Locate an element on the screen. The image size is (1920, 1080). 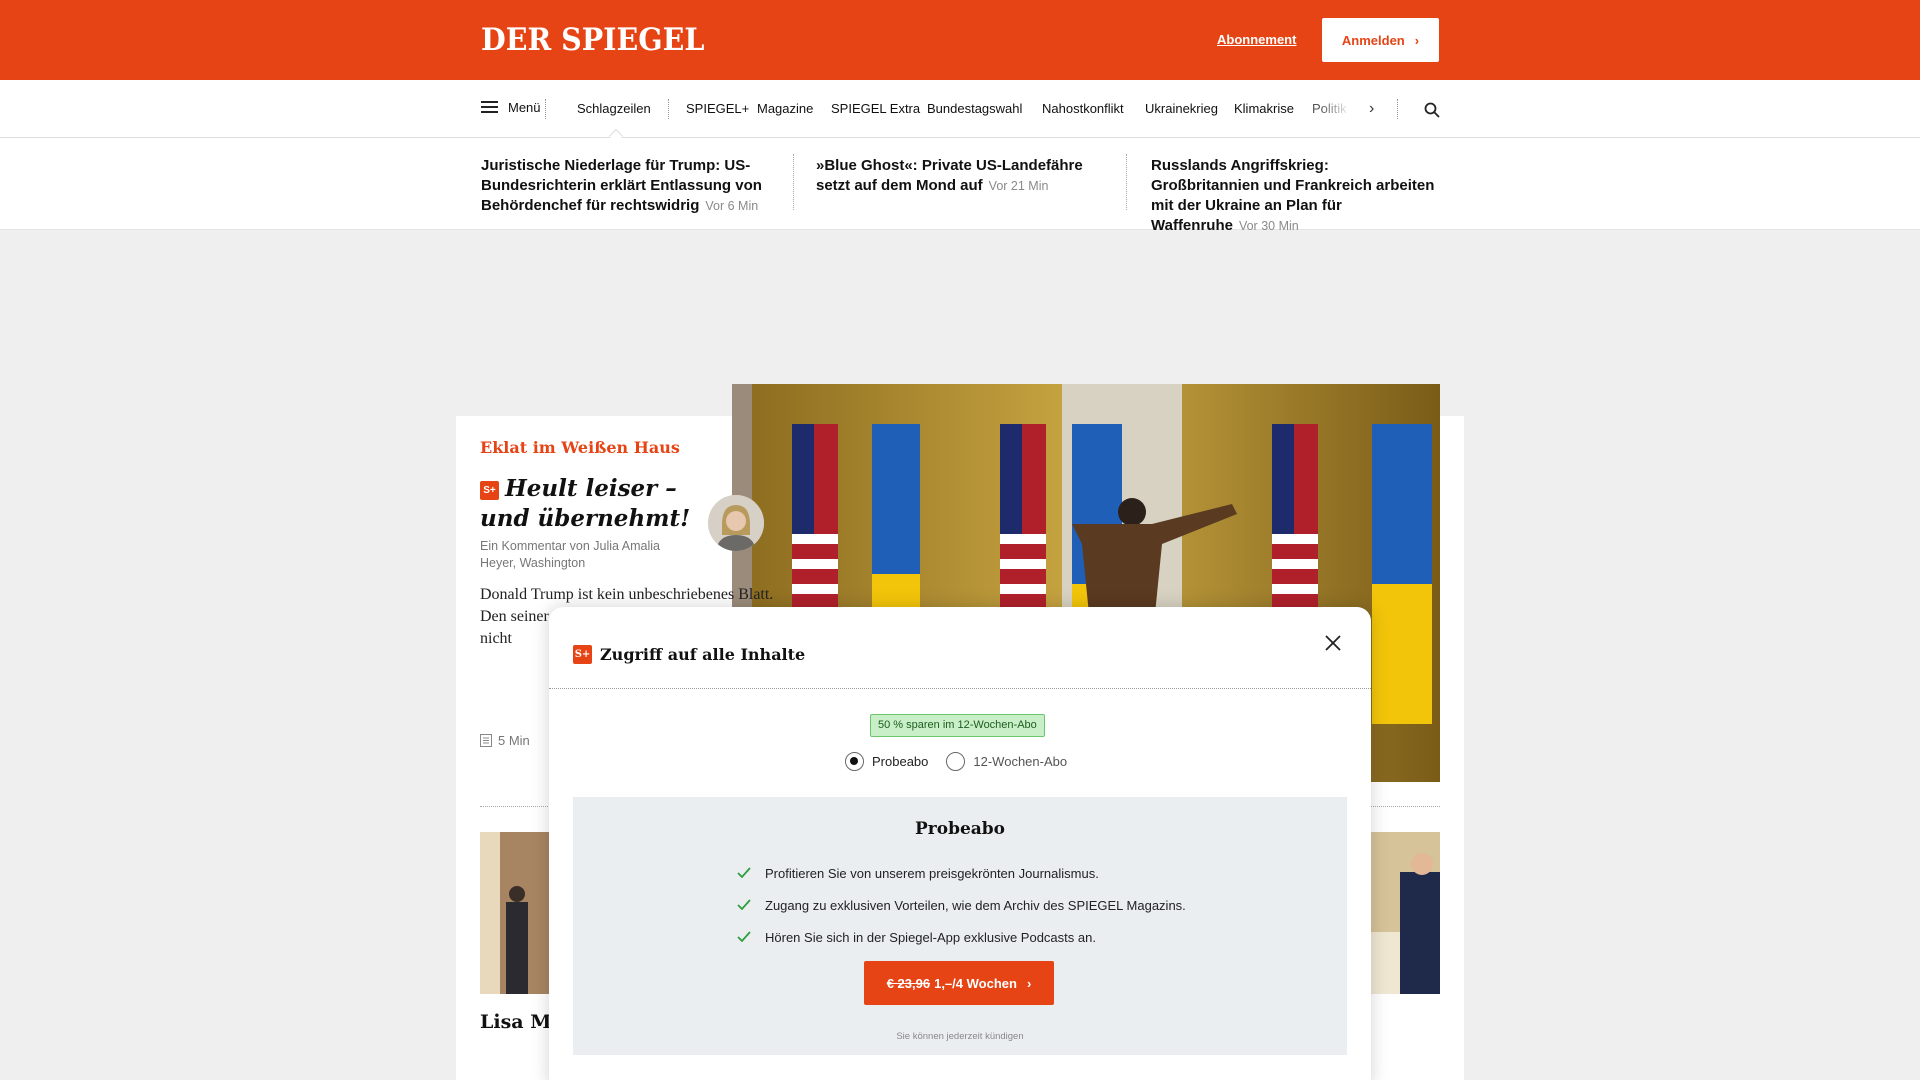
nav-item-schlagzeilen: Schlagzeilen is located at coordinates (614, 108).